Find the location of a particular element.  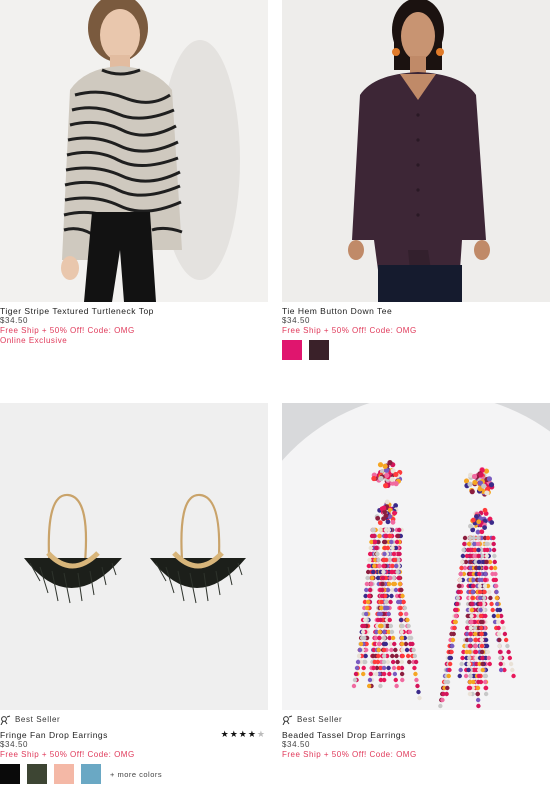

color-swatches: + more colors is located at coordinates (134, 774).